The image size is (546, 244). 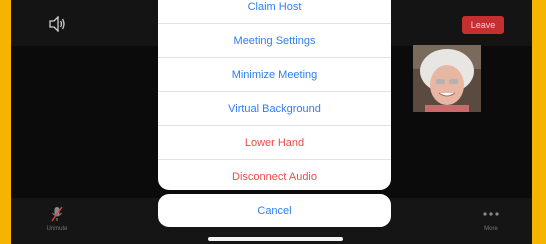 I want to click on leave-button: Leave, so click(x=483, y=25).